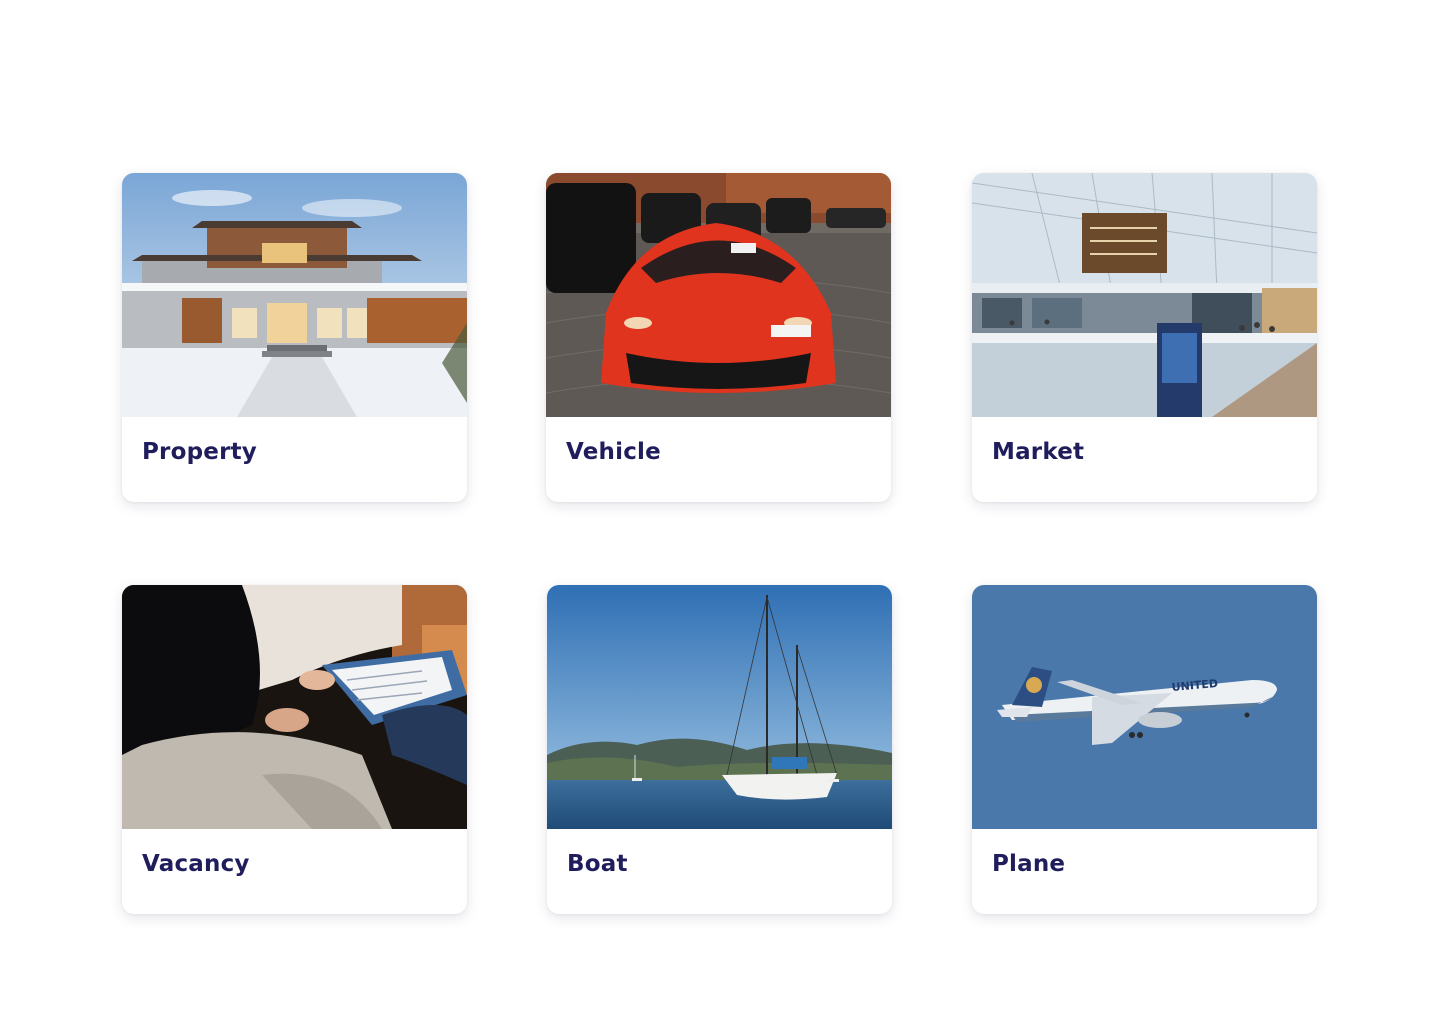 Image resolution: width=1440 pixels, height=1024 pixels. I want to click on category-label: Vehicle, so click(613, 452).